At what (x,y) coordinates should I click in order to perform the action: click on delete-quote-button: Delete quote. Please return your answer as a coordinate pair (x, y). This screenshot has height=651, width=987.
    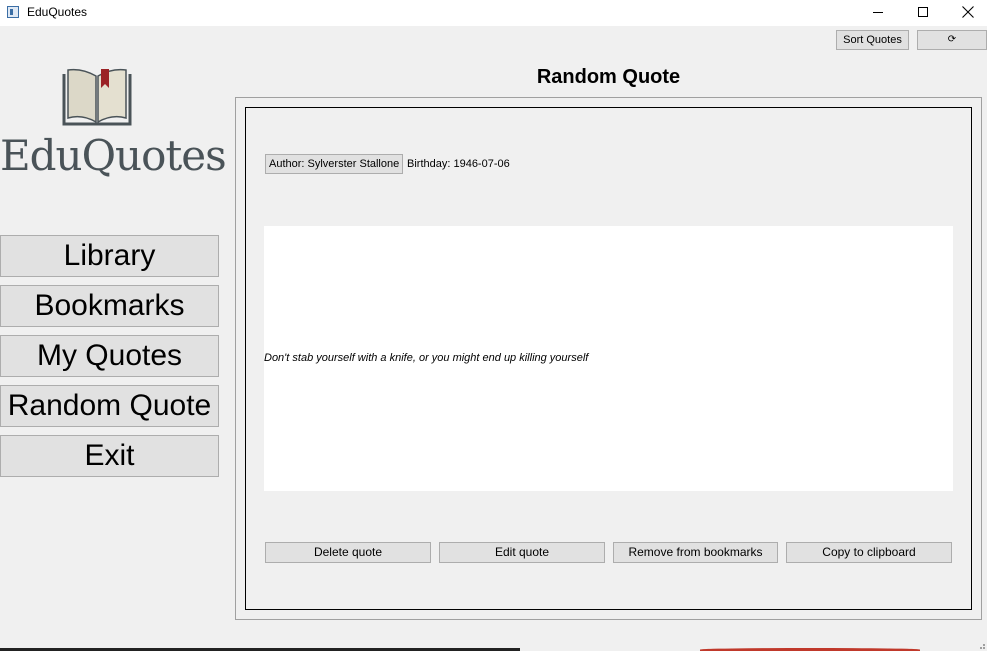
    Looking at the image, I should click on (348, 552).